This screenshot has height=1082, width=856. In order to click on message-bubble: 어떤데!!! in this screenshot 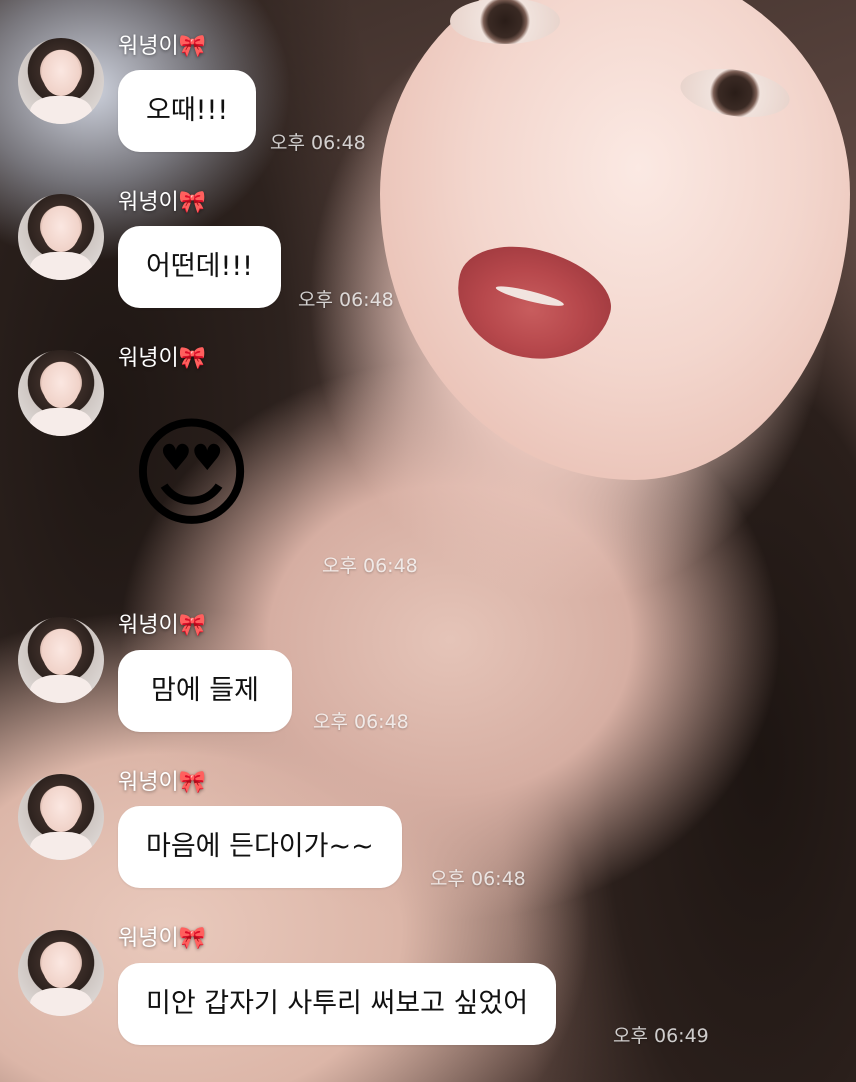, I will do `click(199, 267)`.